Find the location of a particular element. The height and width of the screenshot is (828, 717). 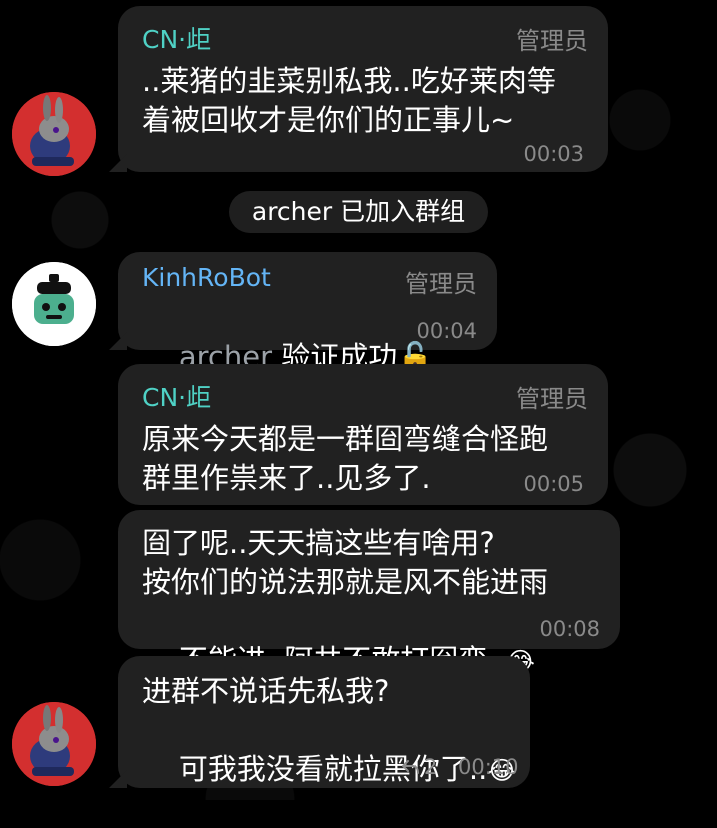

avatar-kinhrobot is located at coordinates (54, 304).